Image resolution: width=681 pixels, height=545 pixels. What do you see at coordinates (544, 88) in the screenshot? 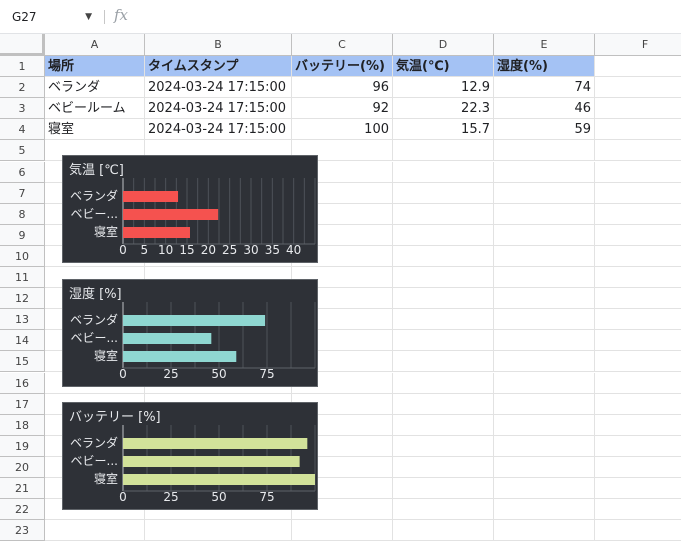
I see `table-cell: 74` at bounding box center [544, 88].